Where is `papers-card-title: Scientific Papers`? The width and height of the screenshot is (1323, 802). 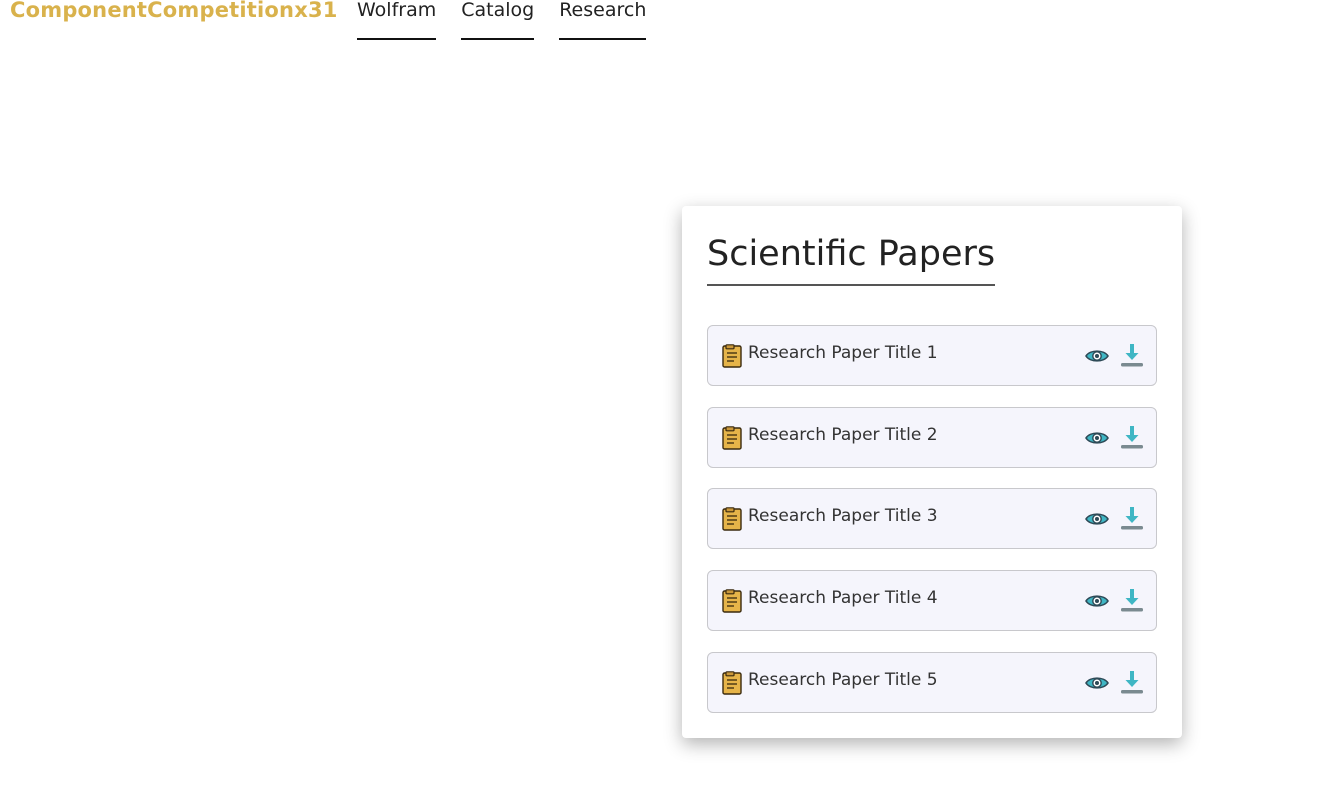
papers-card-title: Scientific Papers is located at coordinates (851, 259).